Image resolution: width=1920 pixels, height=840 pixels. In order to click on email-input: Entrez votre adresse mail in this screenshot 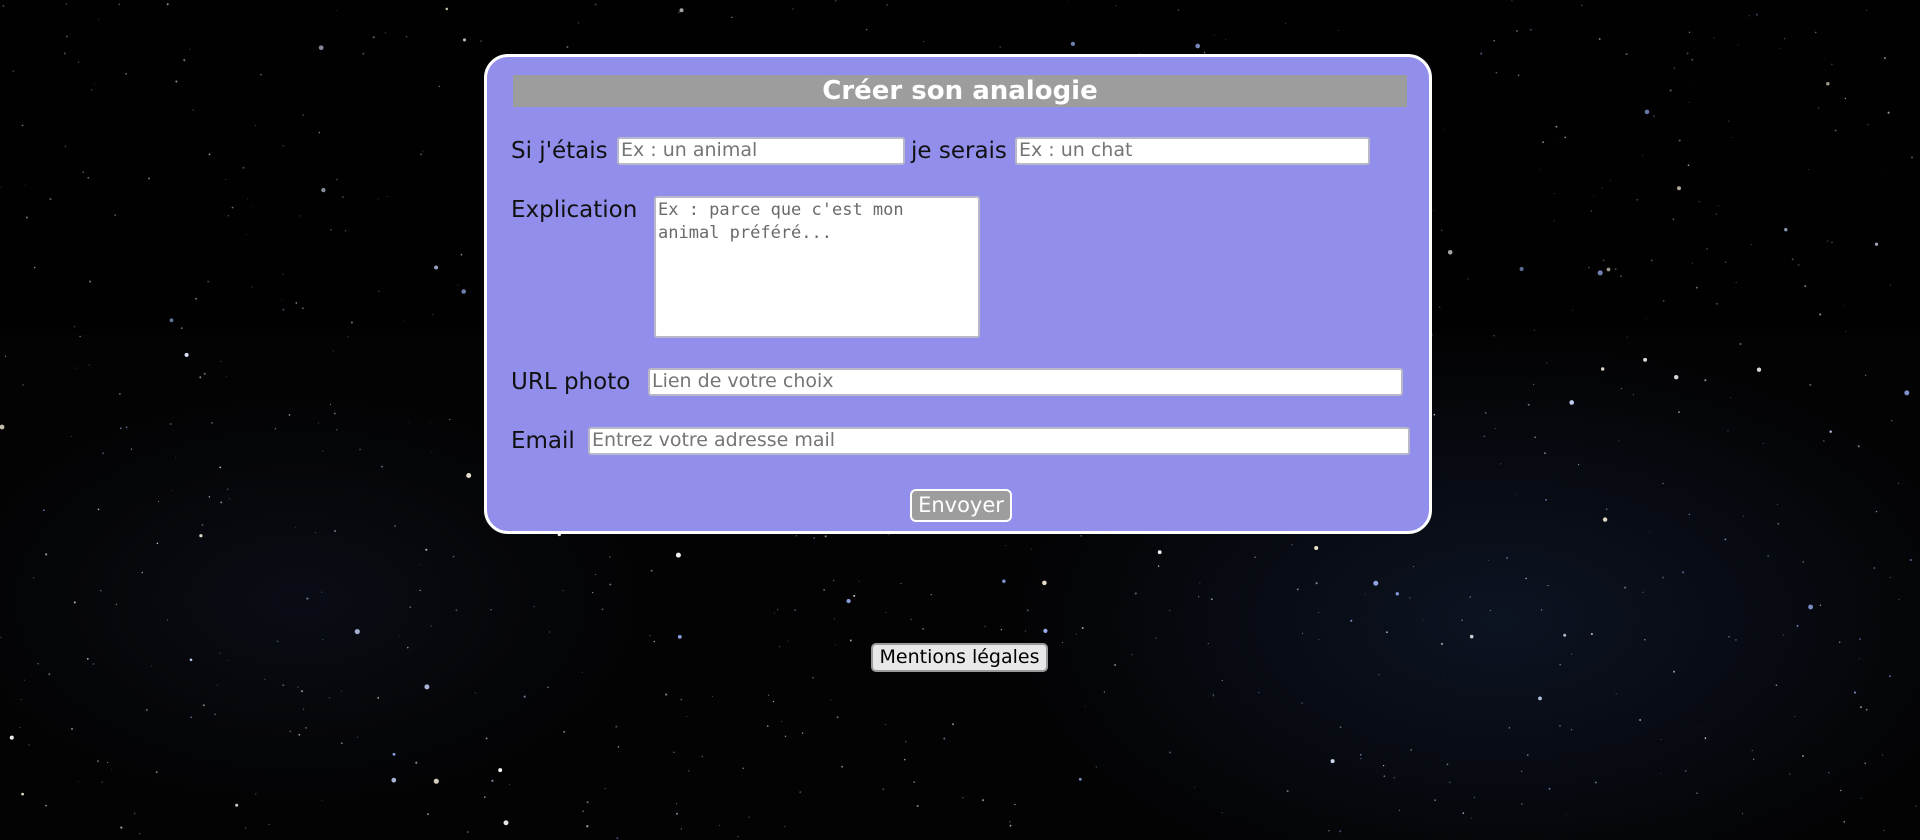, I will do `click(999, 441)`.